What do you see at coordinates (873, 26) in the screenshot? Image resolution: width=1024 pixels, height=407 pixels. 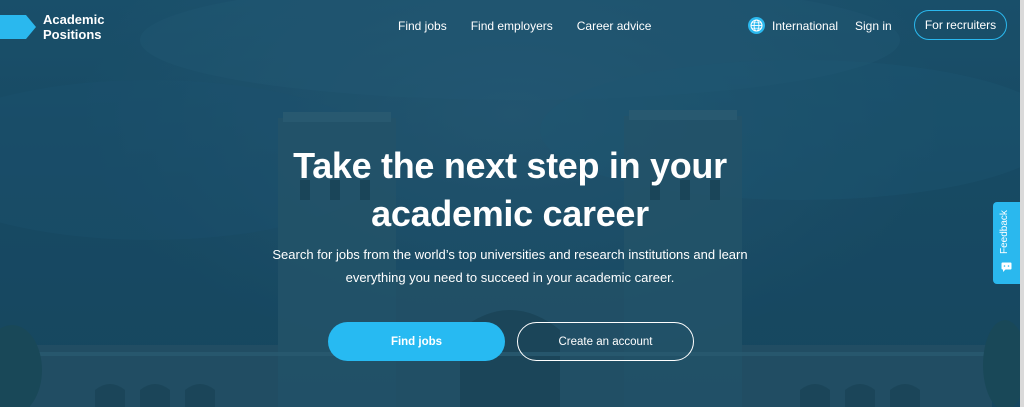 I see `sign-in-link: Sign in` at bounding box center [873, 26].